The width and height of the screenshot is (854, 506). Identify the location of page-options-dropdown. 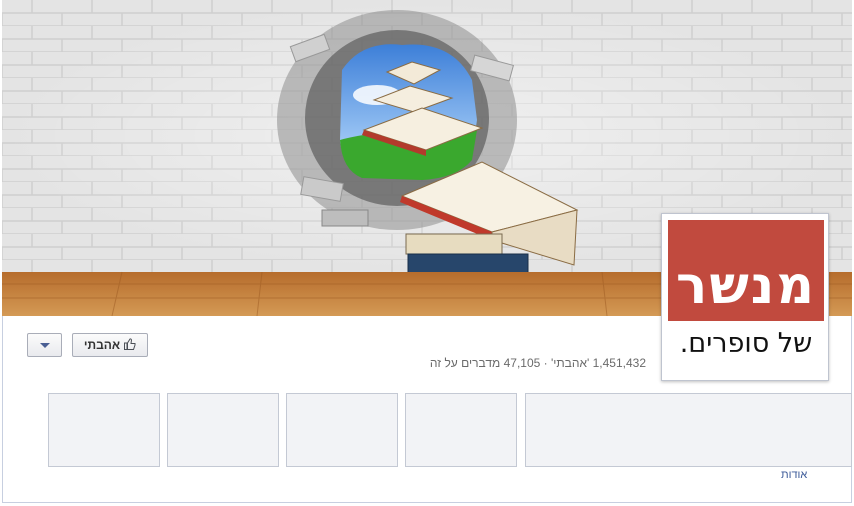
(44, 345).